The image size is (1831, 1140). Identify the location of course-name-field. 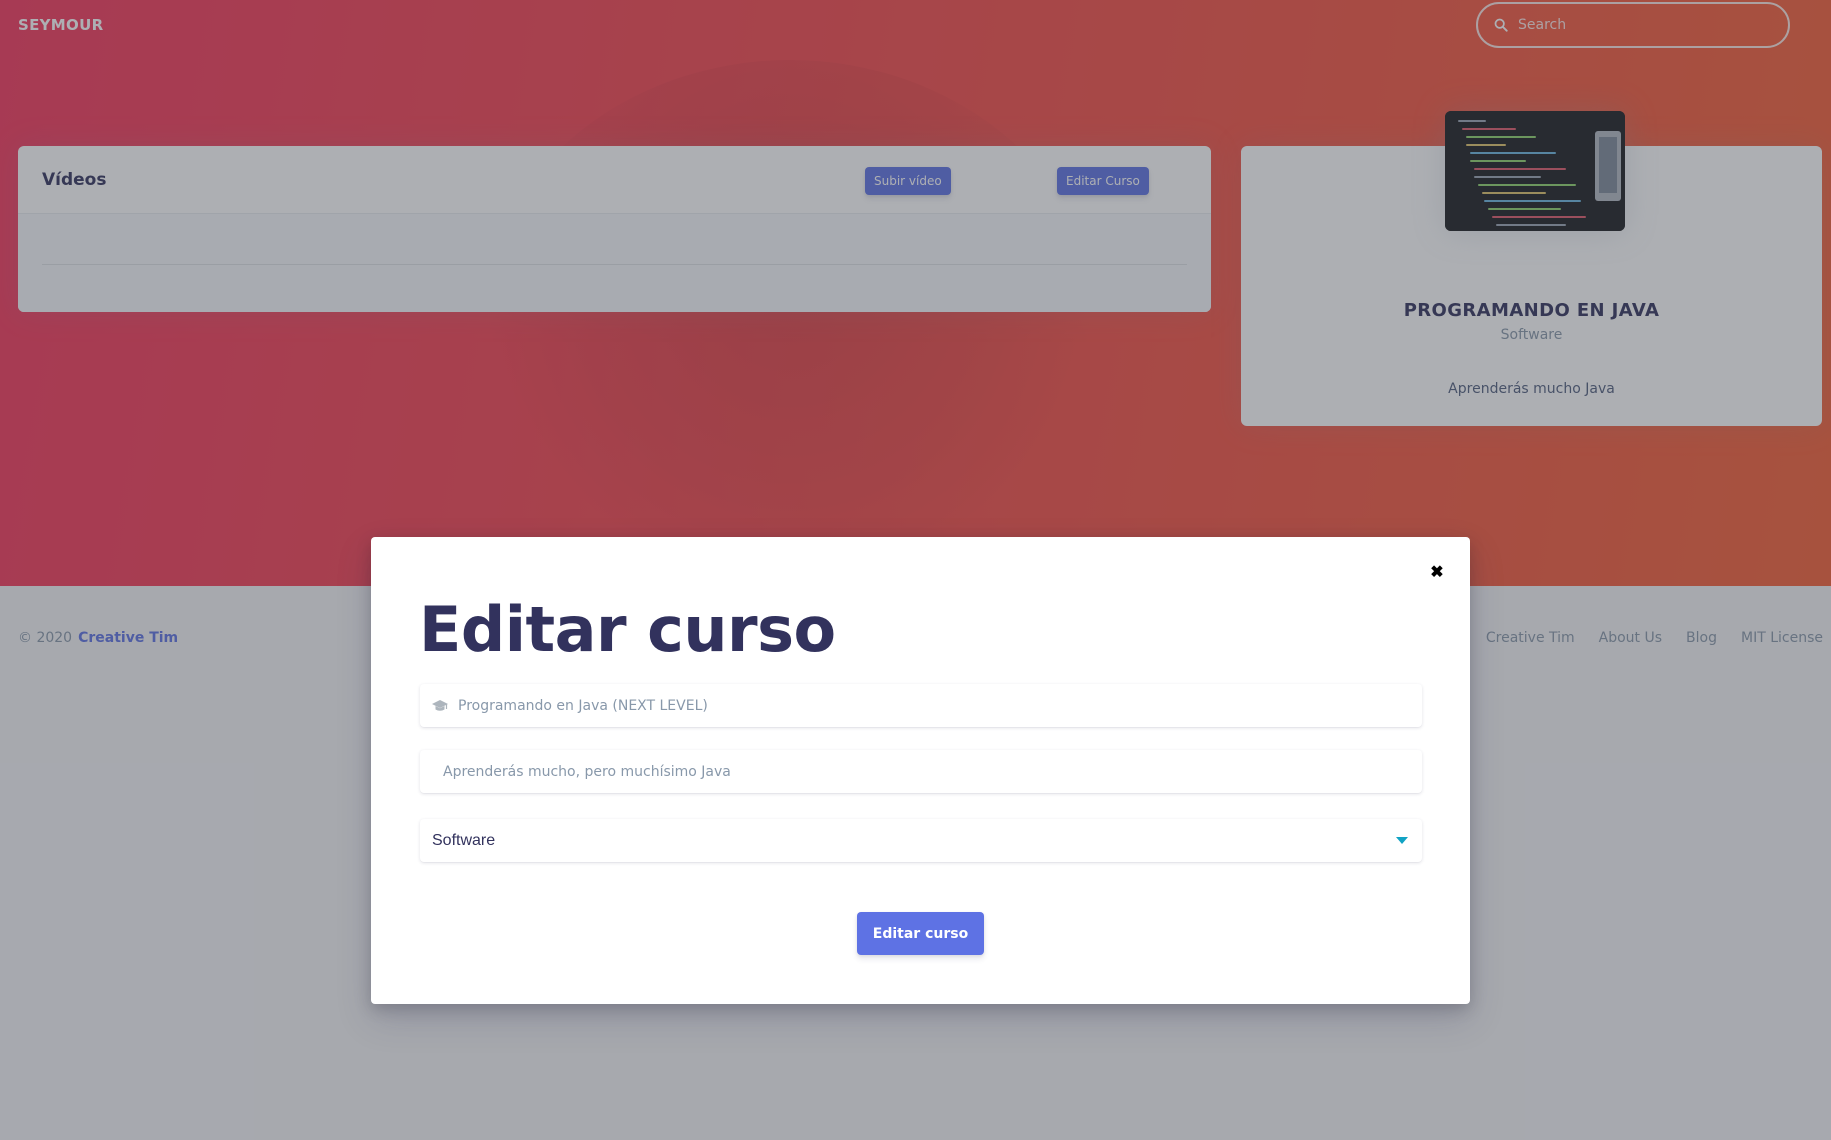
(921, 705).